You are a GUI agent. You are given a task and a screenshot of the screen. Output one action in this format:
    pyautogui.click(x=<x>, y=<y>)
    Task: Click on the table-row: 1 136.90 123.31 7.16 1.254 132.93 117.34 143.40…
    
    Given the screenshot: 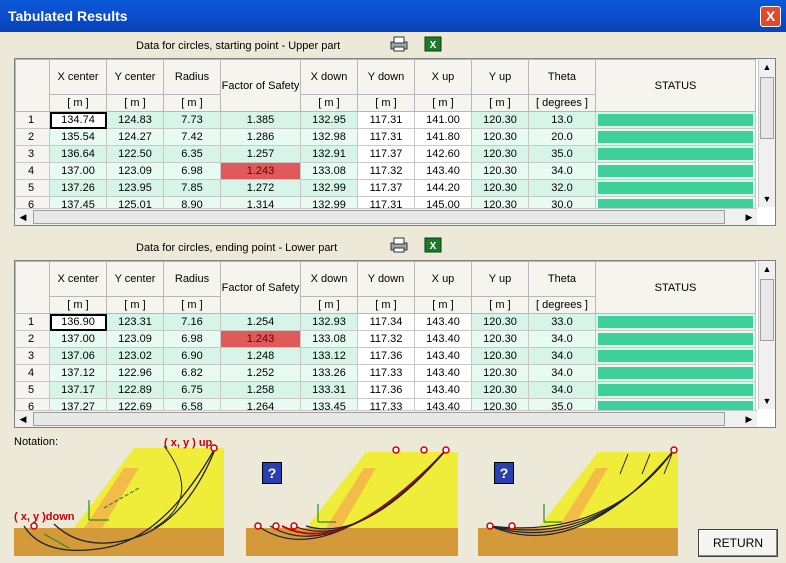 What is the action you would take?
    pyautogui.click(x=385, y=322)
    